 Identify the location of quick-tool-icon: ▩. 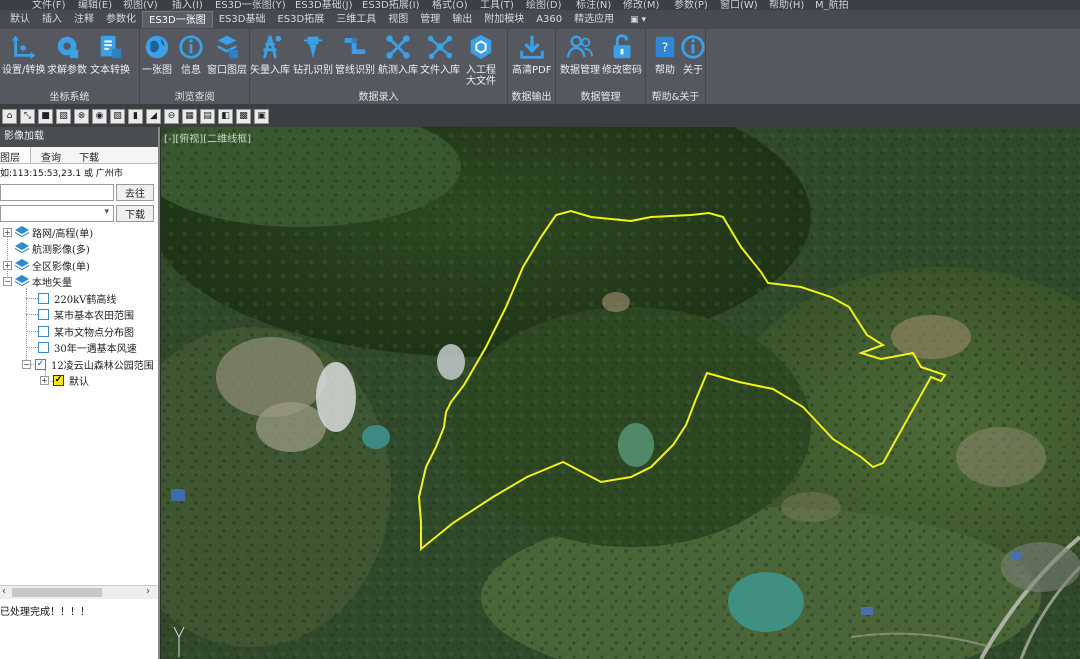
(243, 116).